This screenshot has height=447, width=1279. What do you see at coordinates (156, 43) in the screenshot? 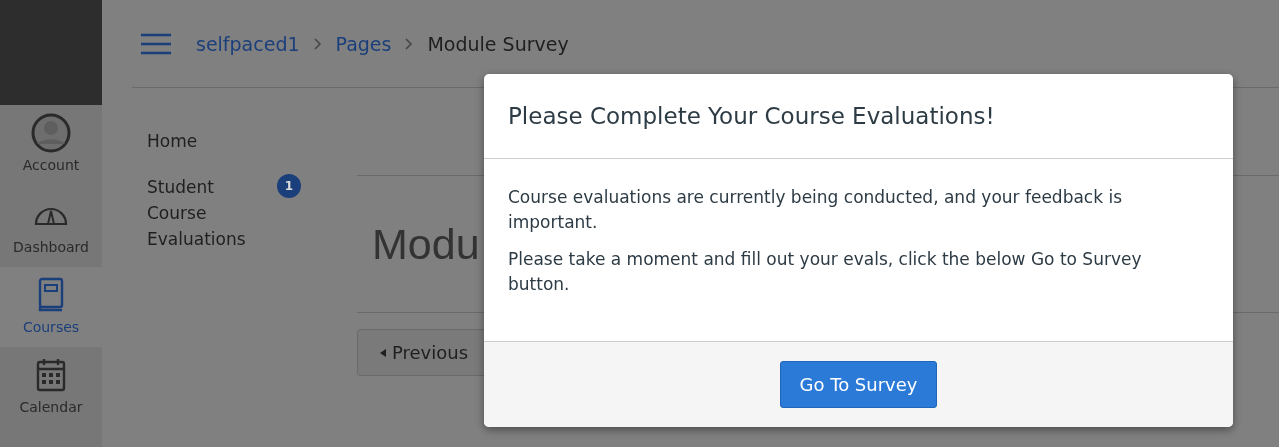
I see `menu-icon` at bounding box center [156, 43].